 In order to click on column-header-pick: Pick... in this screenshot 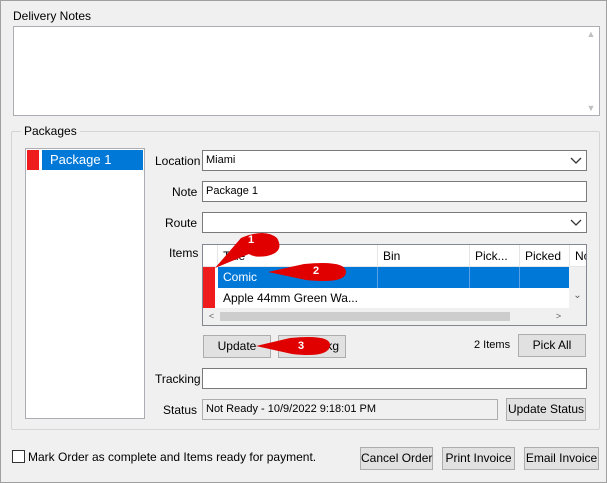, I will do `click(495, 256)`.